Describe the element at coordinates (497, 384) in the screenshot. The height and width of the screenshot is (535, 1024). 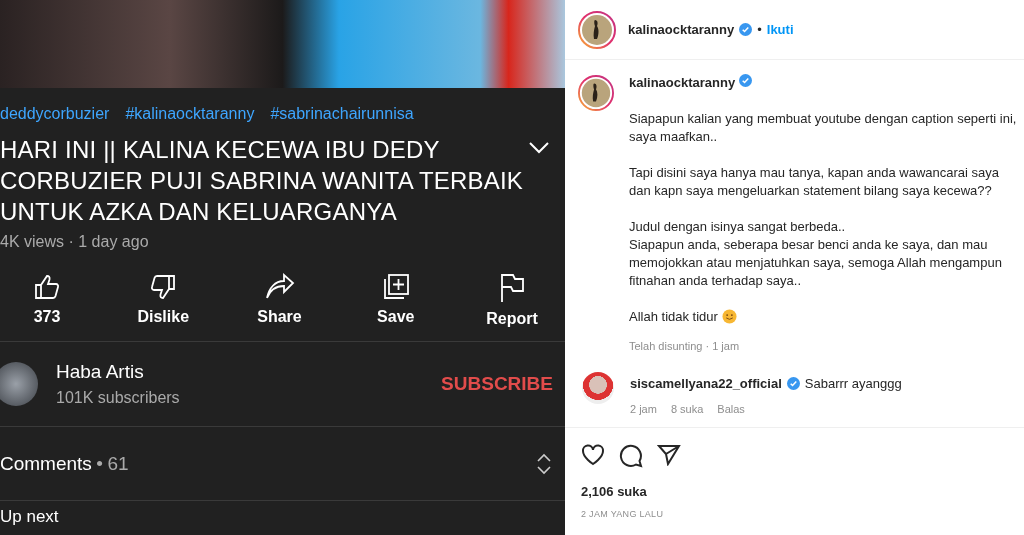
I see `subscribe-button: SUBSCRIBE` at that location.